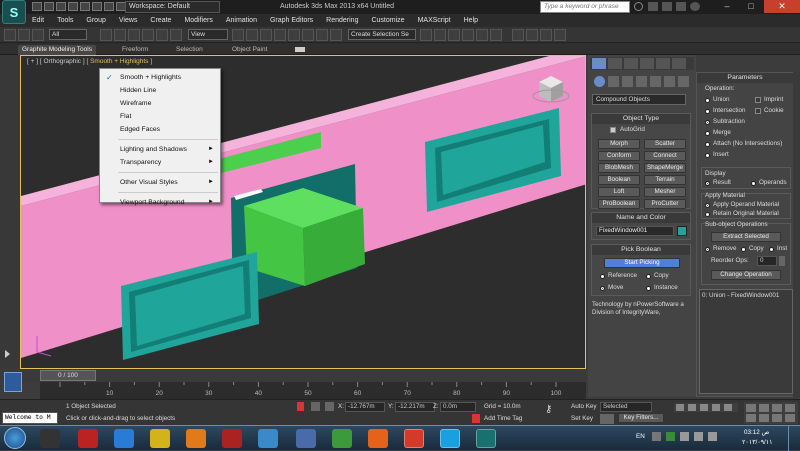 This screenshot has width=800, height=451. Describe the element at coordinates (638, 6) in the screenshot. I see `search-icon` at that location.